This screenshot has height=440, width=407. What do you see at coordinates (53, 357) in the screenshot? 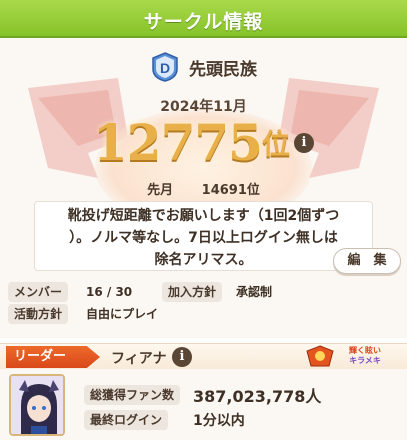
I see `leader-tag: リーダー` at bounding box center [53, 357].